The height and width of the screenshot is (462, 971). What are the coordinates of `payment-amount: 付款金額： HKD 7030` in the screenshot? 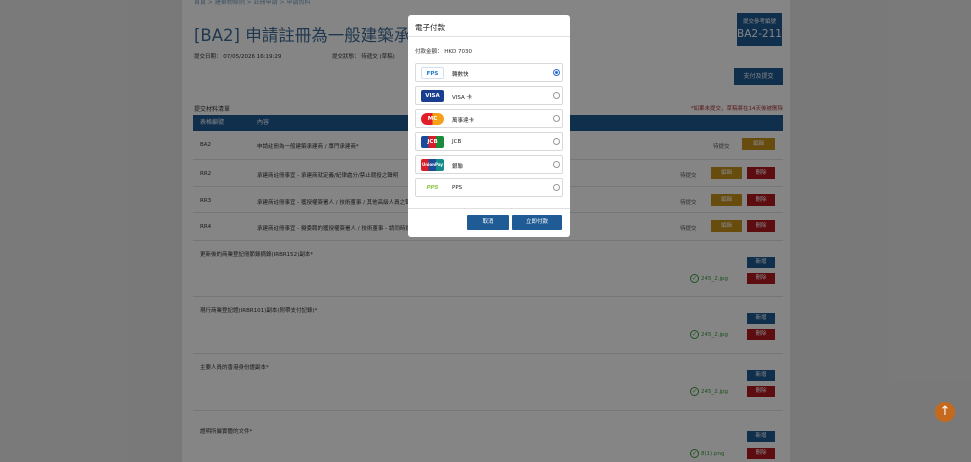 It's located at (443, 52).